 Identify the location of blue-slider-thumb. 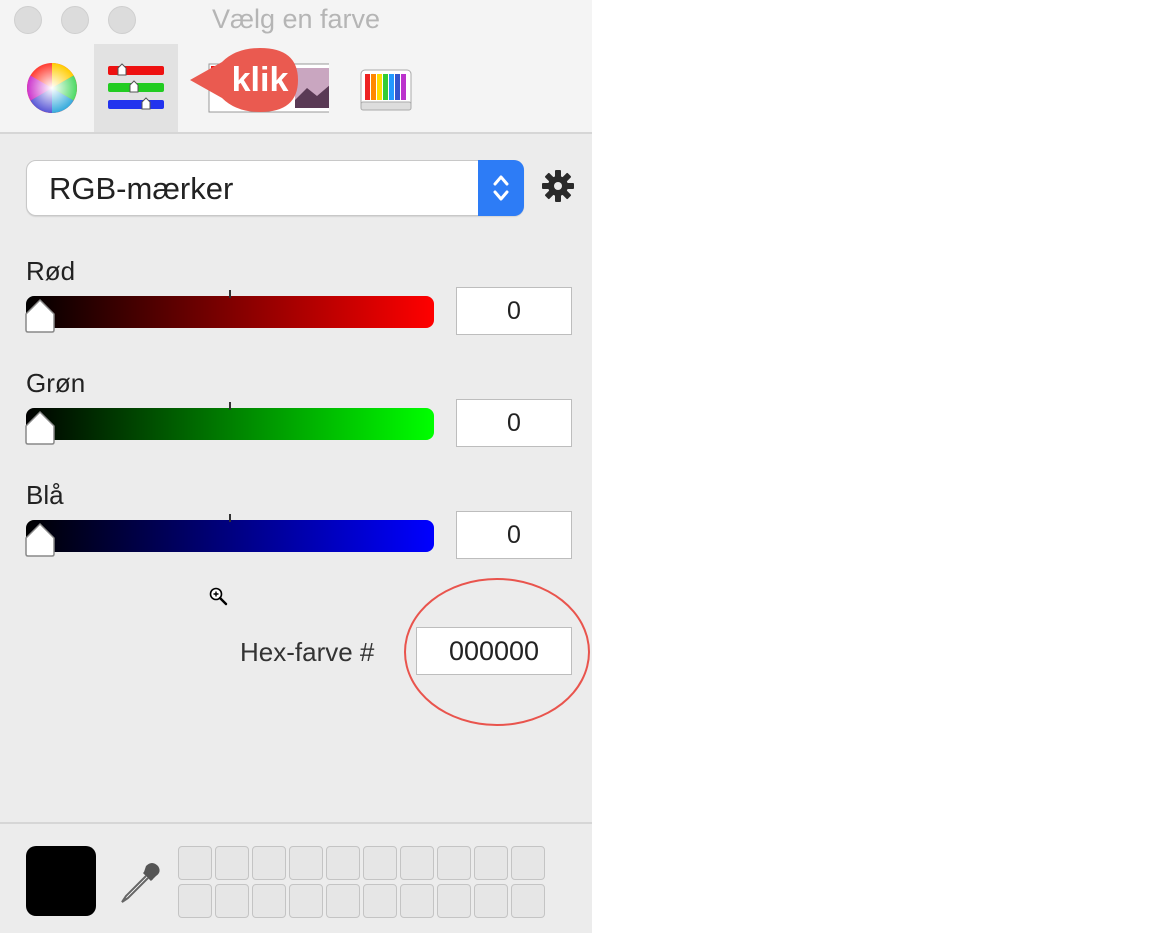
(40, 540).